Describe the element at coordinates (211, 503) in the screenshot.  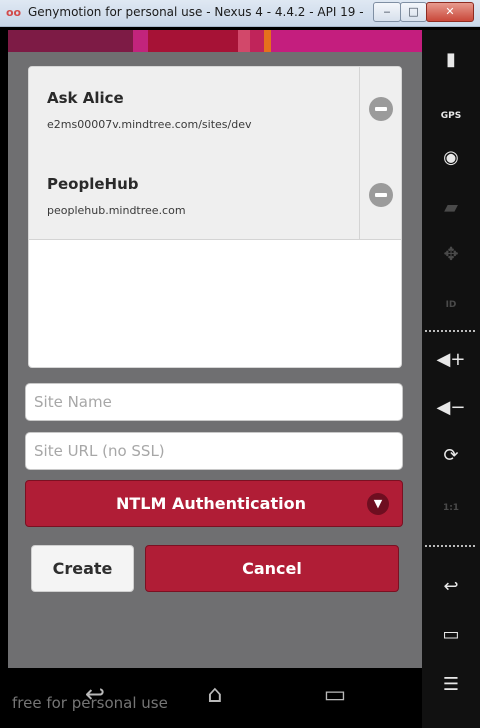
I see `auth-type-value: NTLM Authentication` at that location.